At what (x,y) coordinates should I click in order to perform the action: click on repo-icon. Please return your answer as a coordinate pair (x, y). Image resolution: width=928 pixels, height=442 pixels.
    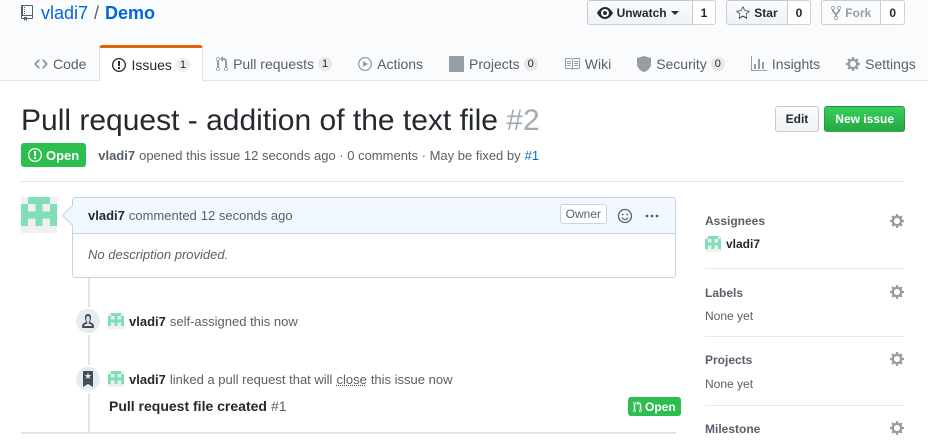
    Looking at the image, I should click on (27, 13).